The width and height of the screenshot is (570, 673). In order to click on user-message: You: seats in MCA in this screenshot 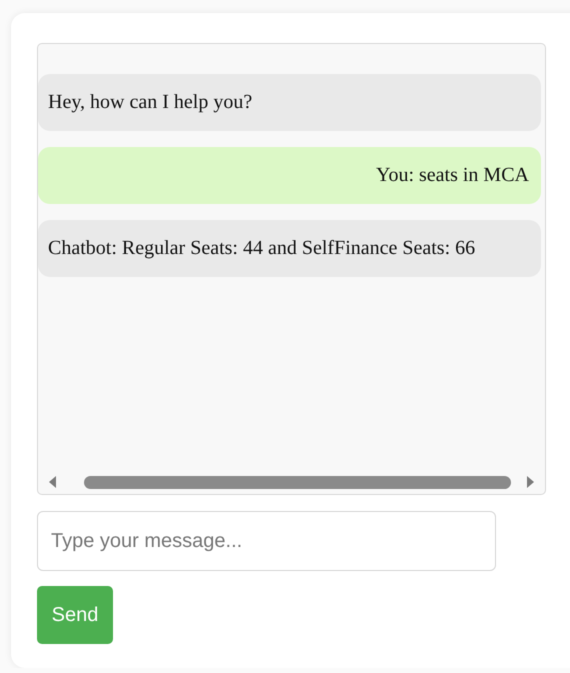, I will do `click(289, 175)`.